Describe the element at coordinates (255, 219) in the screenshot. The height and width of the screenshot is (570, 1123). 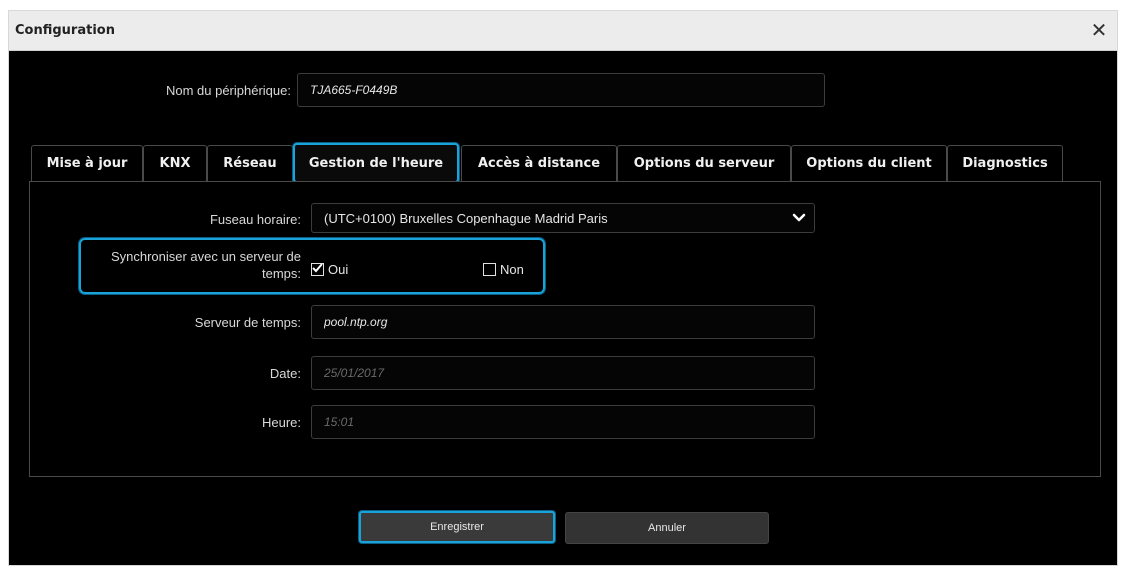
I see `timezone-label: Fuseau horaire:` at that location.